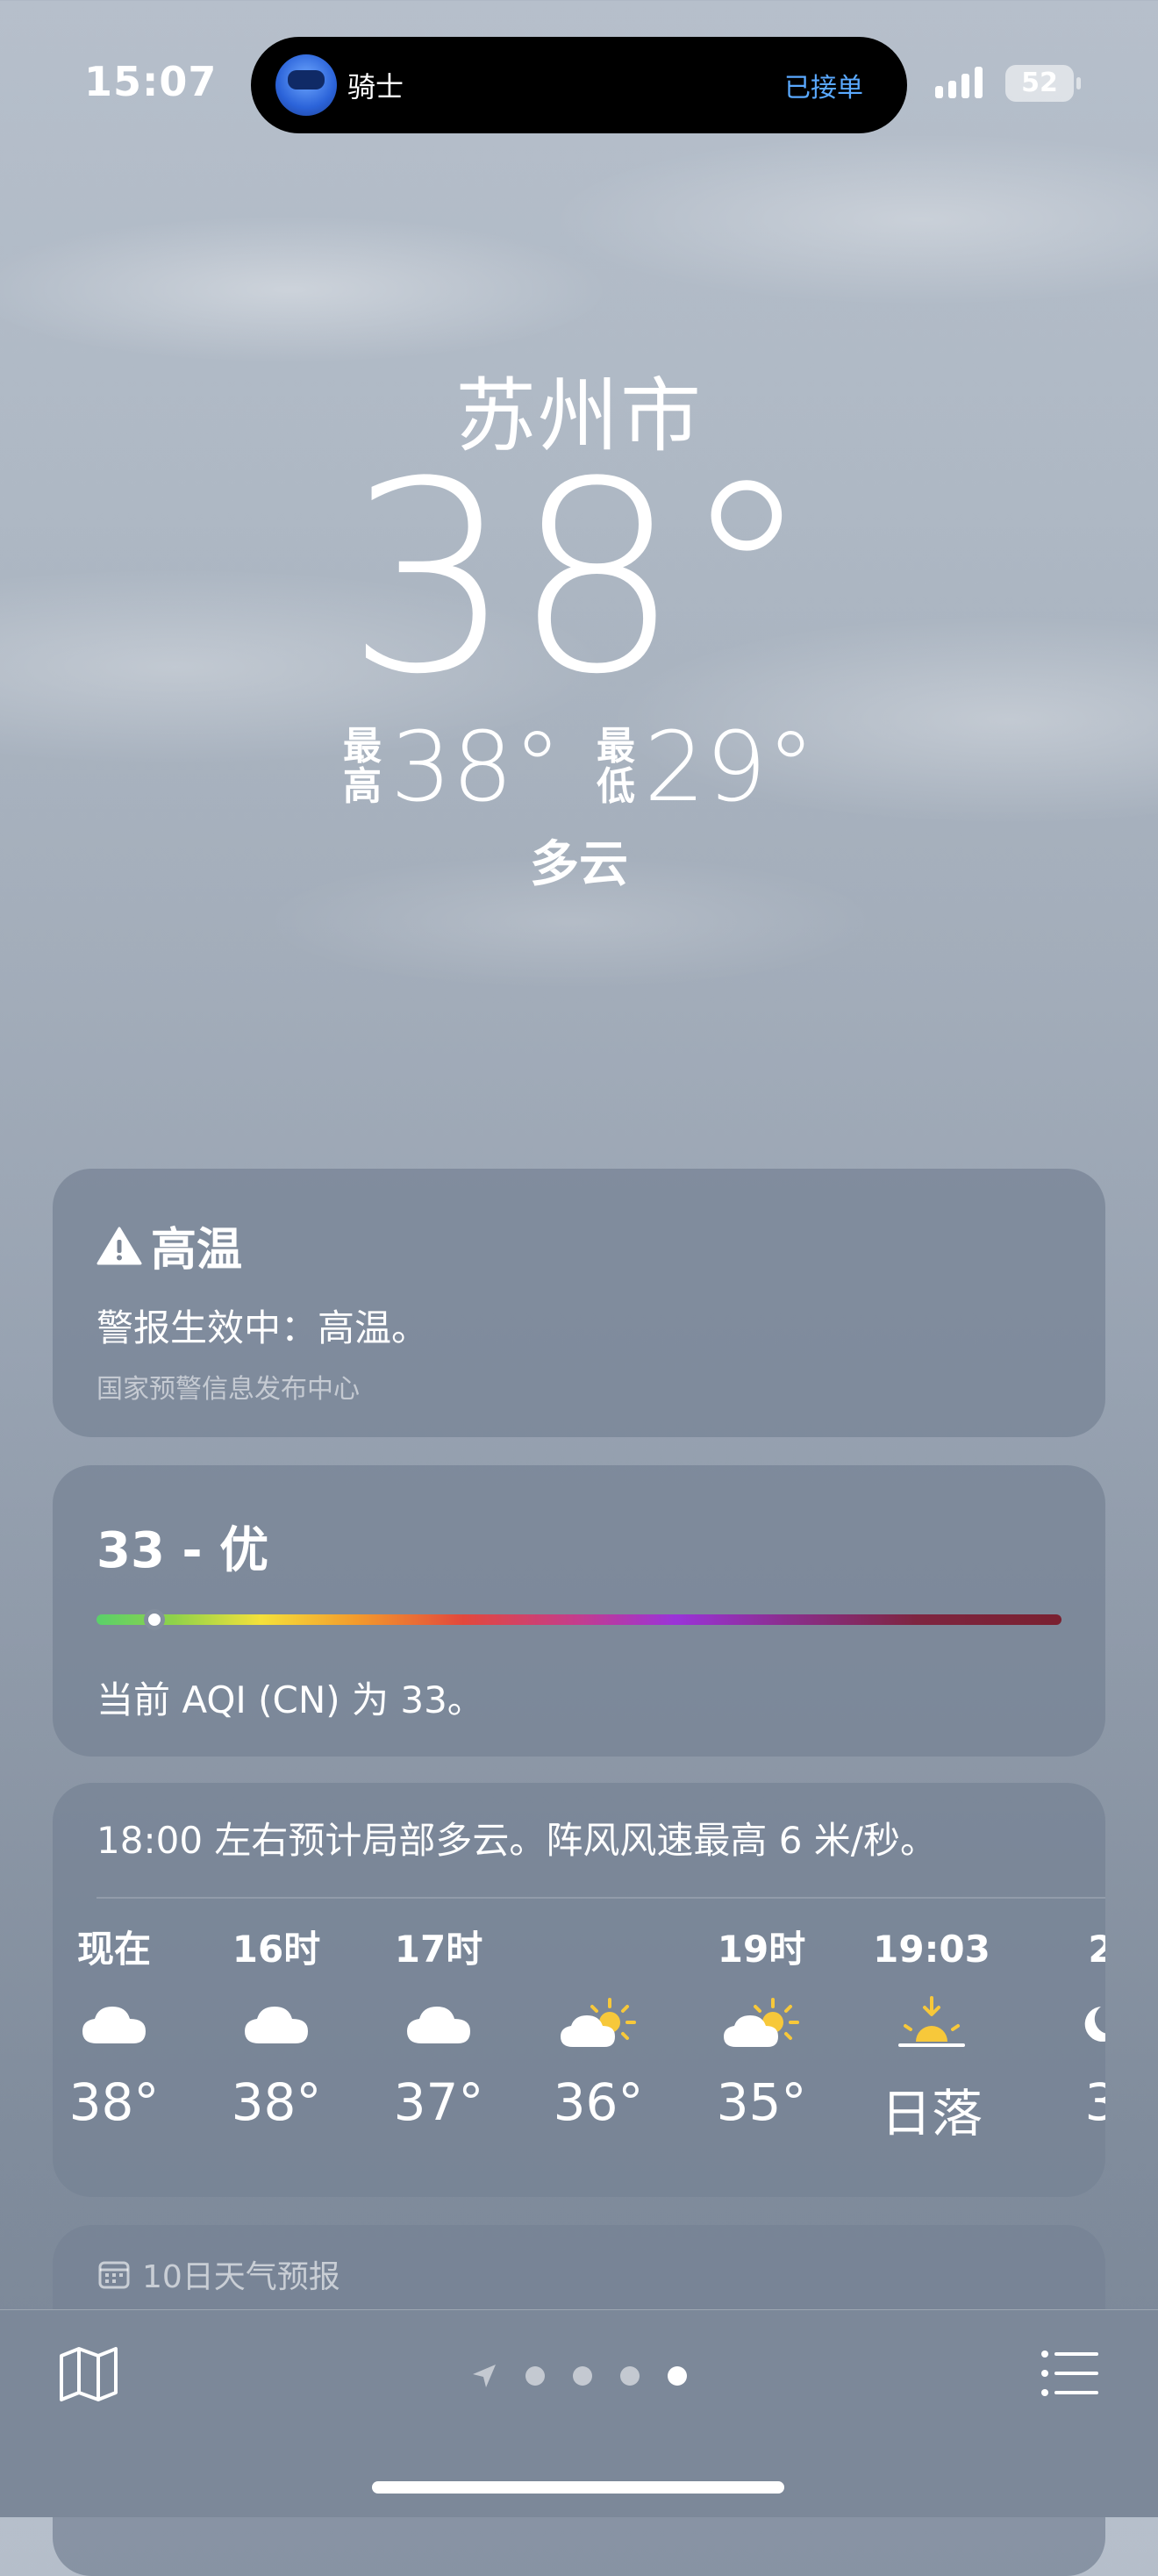  What do you see at coordinates (579, 1611) in the screenshot?
I see `air-quality-card: 33 - 优 当前 AQI (CN) 为 33。` at bounding box center [579, 1611].